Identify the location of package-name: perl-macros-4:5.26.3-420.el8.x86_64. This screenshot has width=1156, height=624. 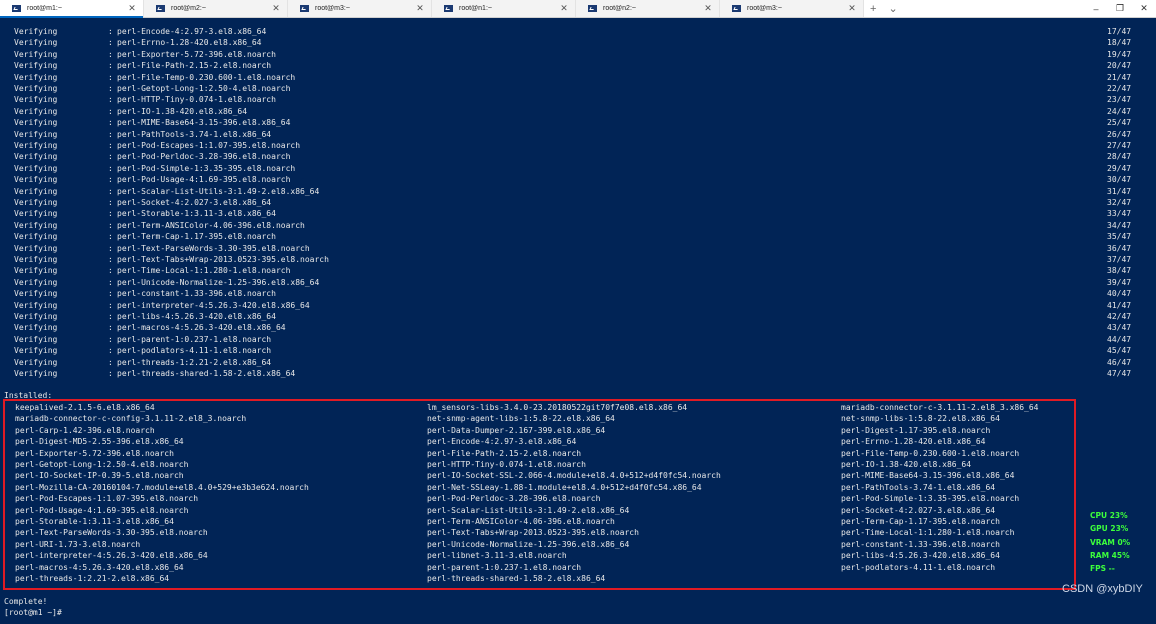
(201, 328).